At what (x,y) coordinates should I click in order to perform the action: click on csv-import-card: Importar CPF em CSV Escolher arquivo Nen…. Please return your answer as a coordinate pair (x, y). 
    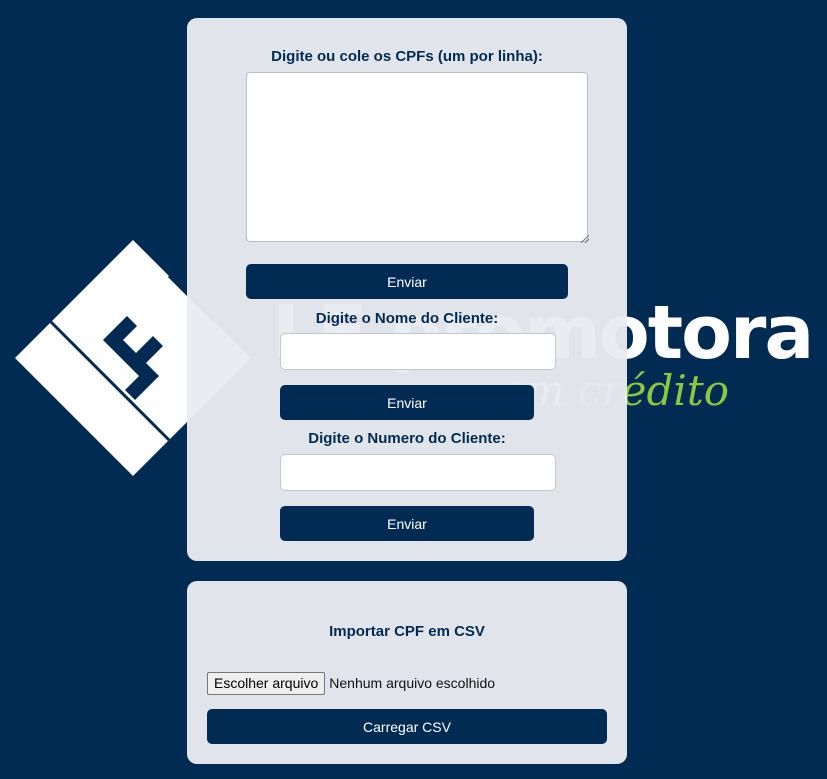
    Looking at the image, I should click on (407, 672).